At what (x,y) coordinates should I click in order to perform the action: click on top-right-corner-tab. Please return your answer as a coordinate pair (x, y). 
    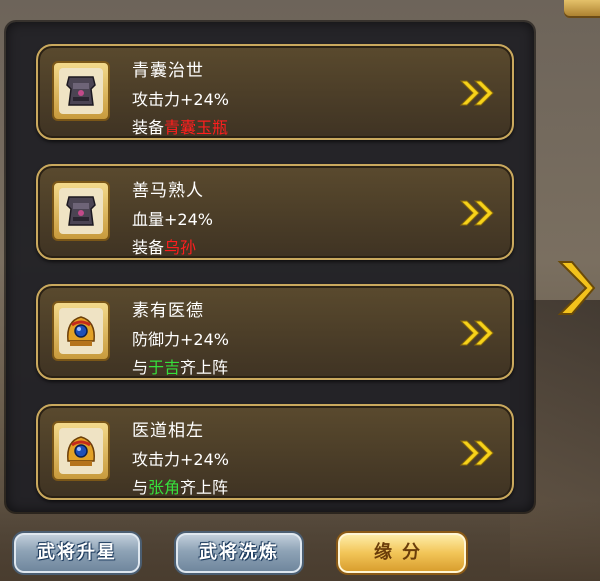
    Looking at the image, I should click on (582, 9).